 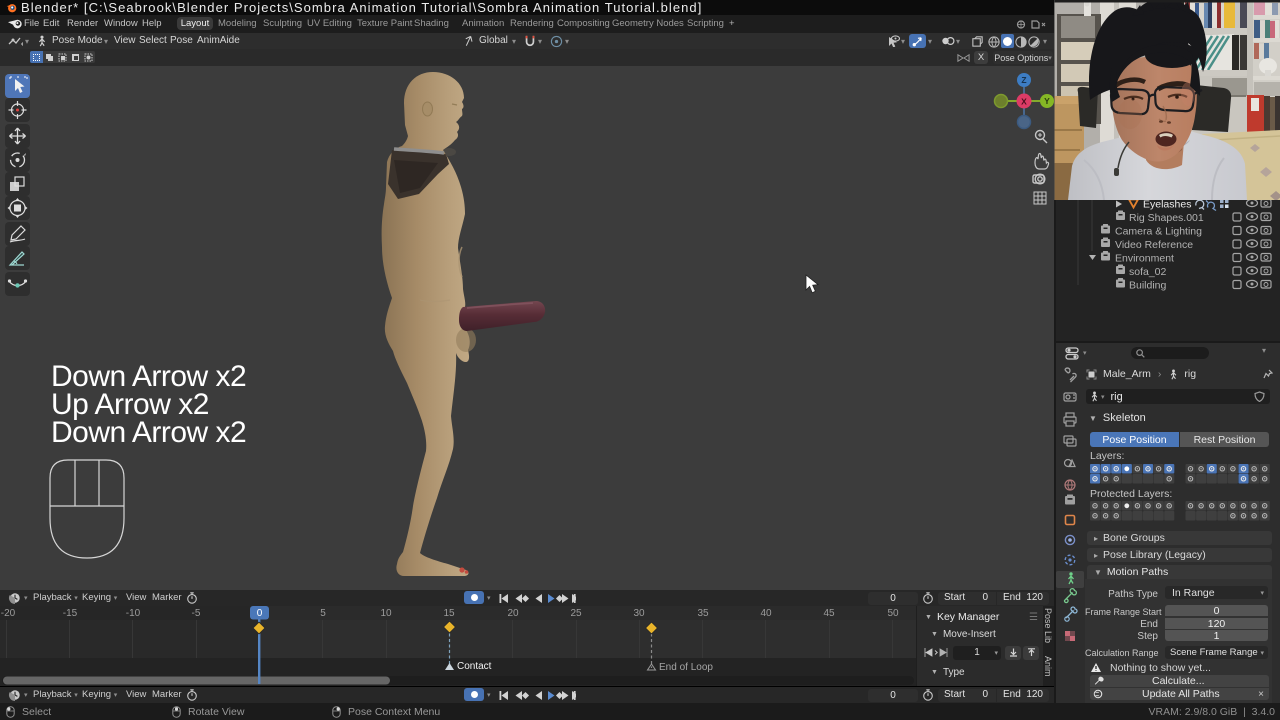 I want to click on svg-text: -10, so click(x=133, y=613).